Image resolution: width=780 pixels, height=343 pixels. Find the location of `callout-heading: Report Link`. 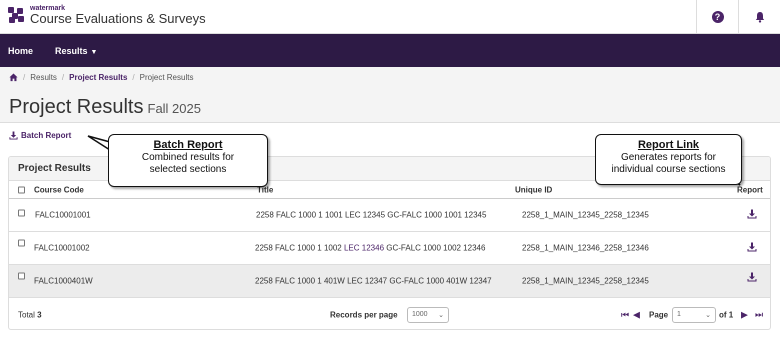

callout-heading: Report Link is located at coordinates (668, 145).